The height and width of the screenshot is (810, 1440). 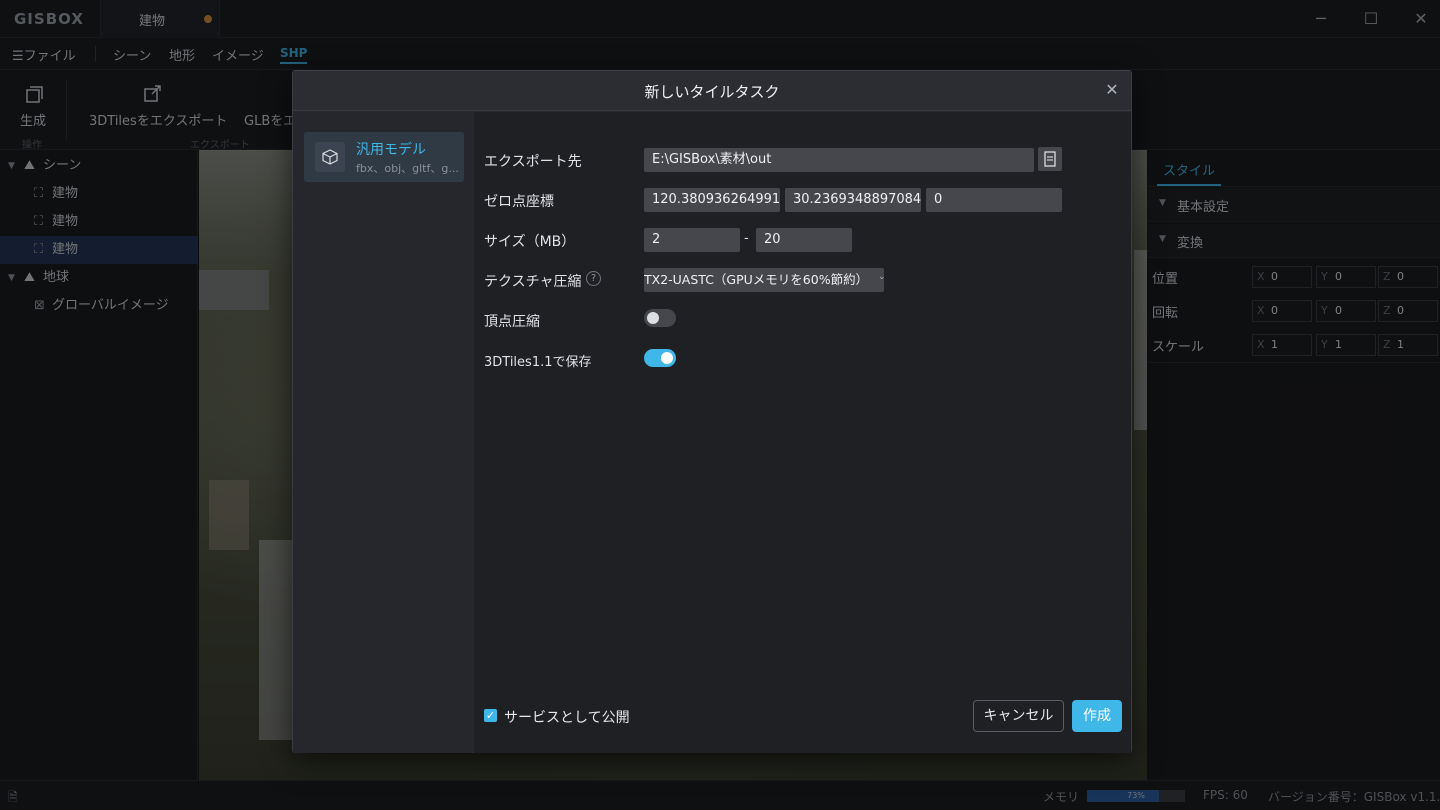 What do you see at coordinates (593, 278) in the screenshot?
I see `help-icon: ?` at bounding box center [593, 278].